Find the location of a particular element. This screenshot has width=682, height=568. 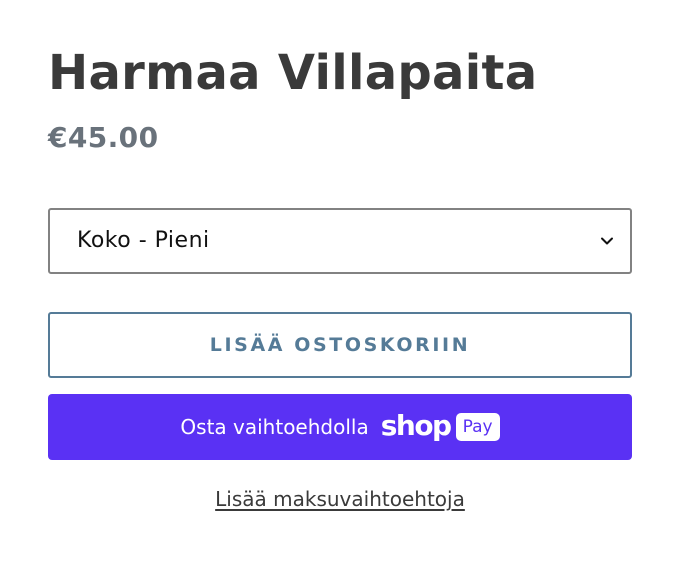

shop-pay-badge: Pay is located at coordinates (477, 427).